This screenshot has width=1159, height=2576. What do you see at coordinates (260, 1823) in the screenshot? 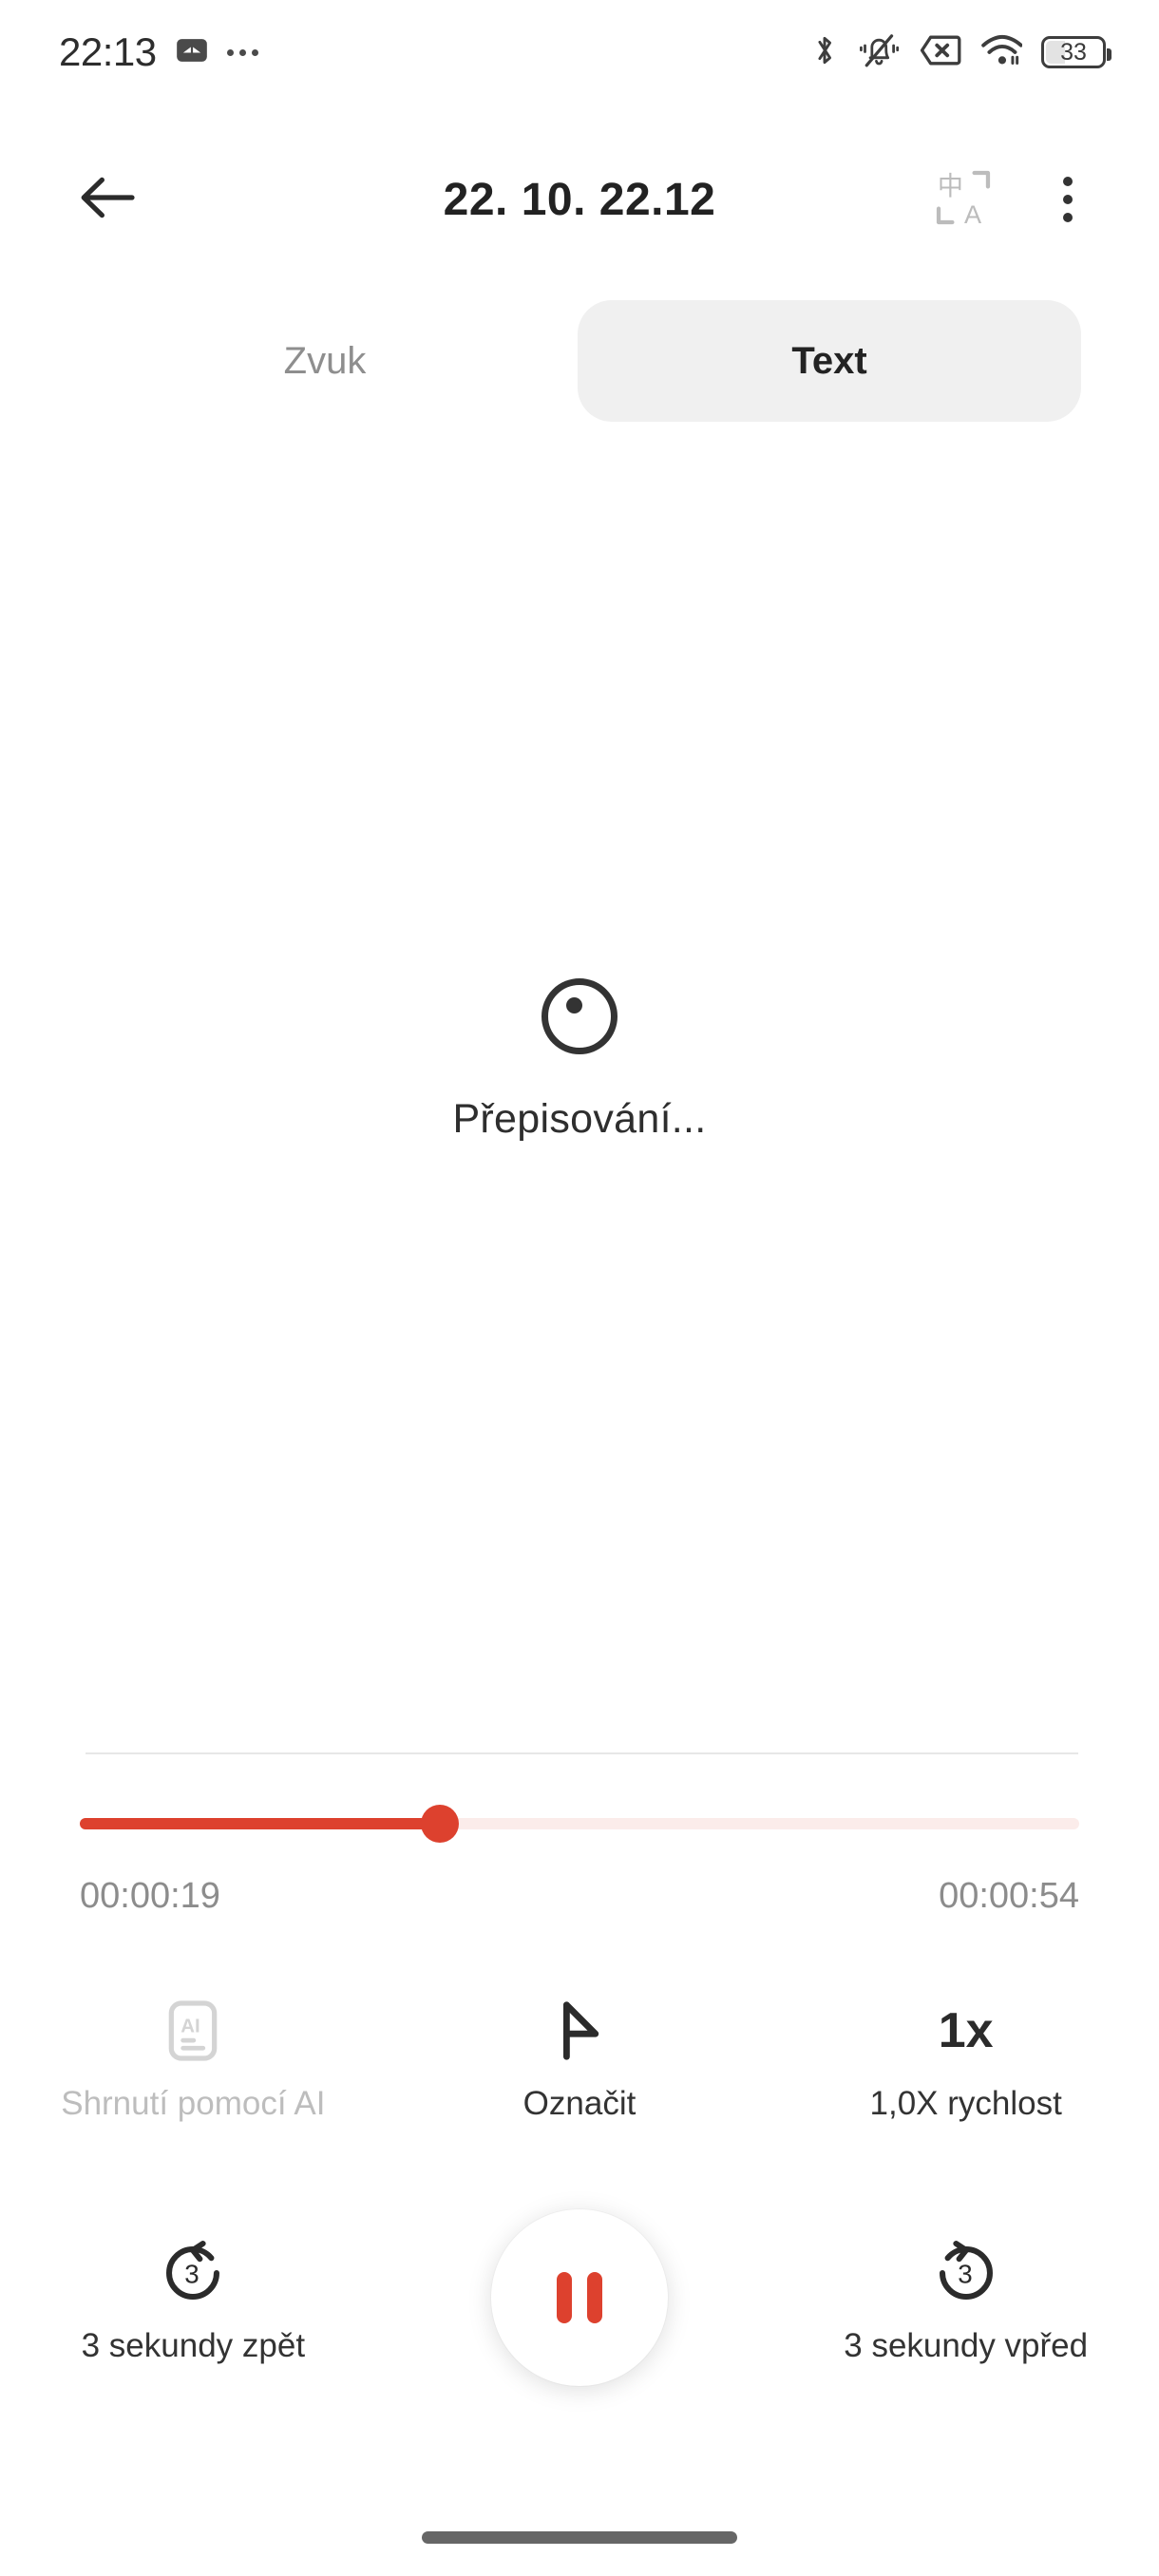
I see `seek-fill` at bounding box center [260, 1823].